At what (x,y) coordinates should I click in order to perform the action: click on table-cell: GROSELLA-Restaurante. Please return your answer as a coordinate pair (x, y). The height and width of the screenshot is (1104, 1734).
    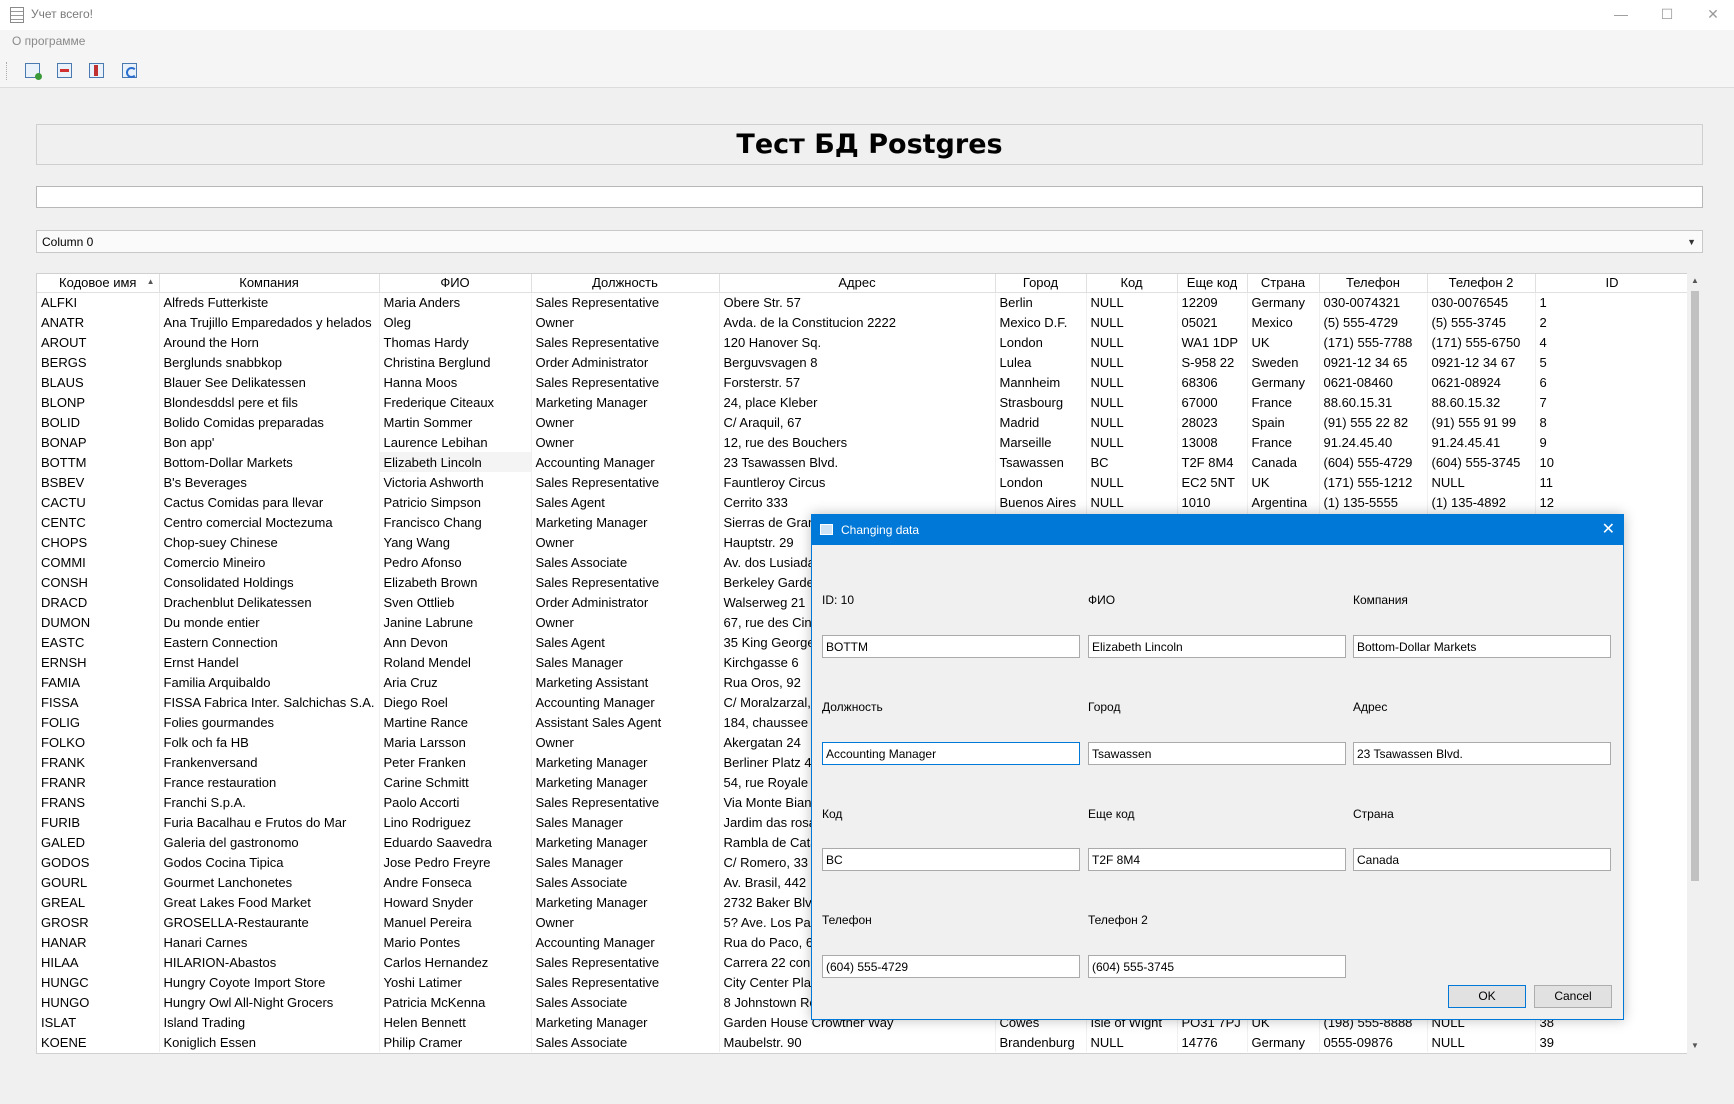
    Looking at the image, I should click on (269, 922).